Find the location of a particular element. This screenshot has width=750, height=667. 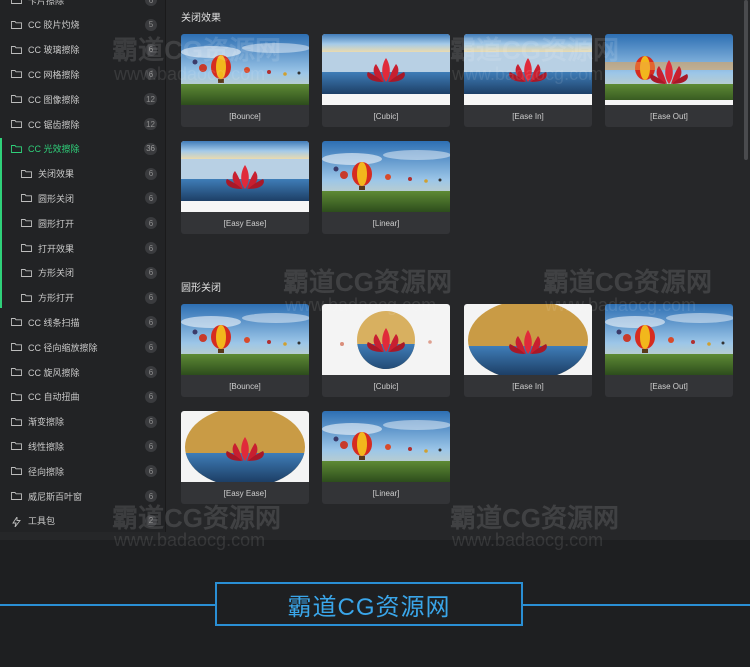

sidebar-item-label: CC 胶片灼烧 is located at coordinates (54, 25).